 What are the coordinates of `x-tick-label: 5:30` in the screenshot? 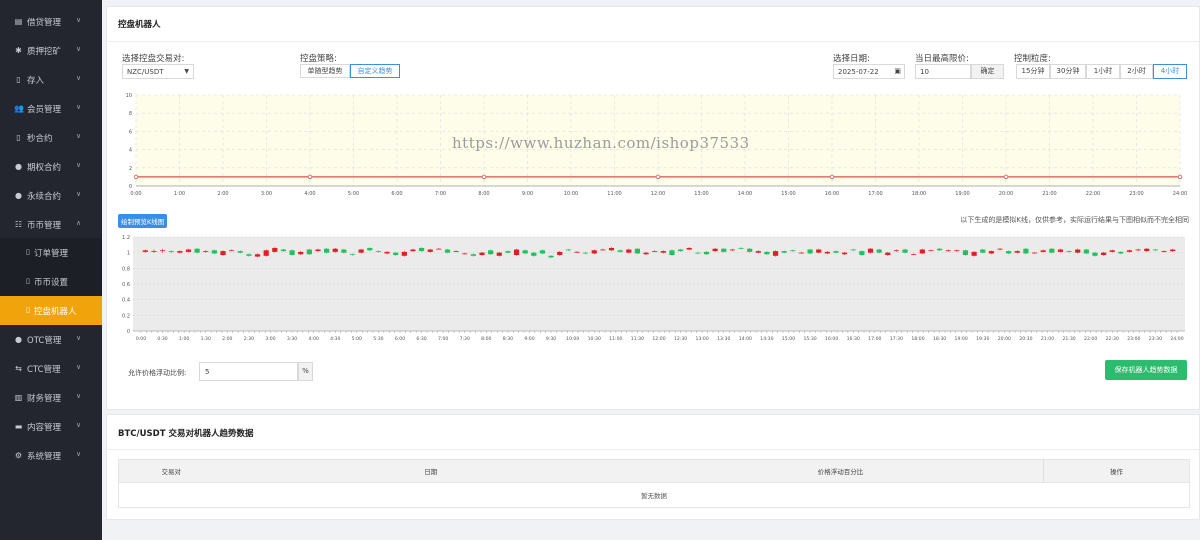 It's located at (378, 339).